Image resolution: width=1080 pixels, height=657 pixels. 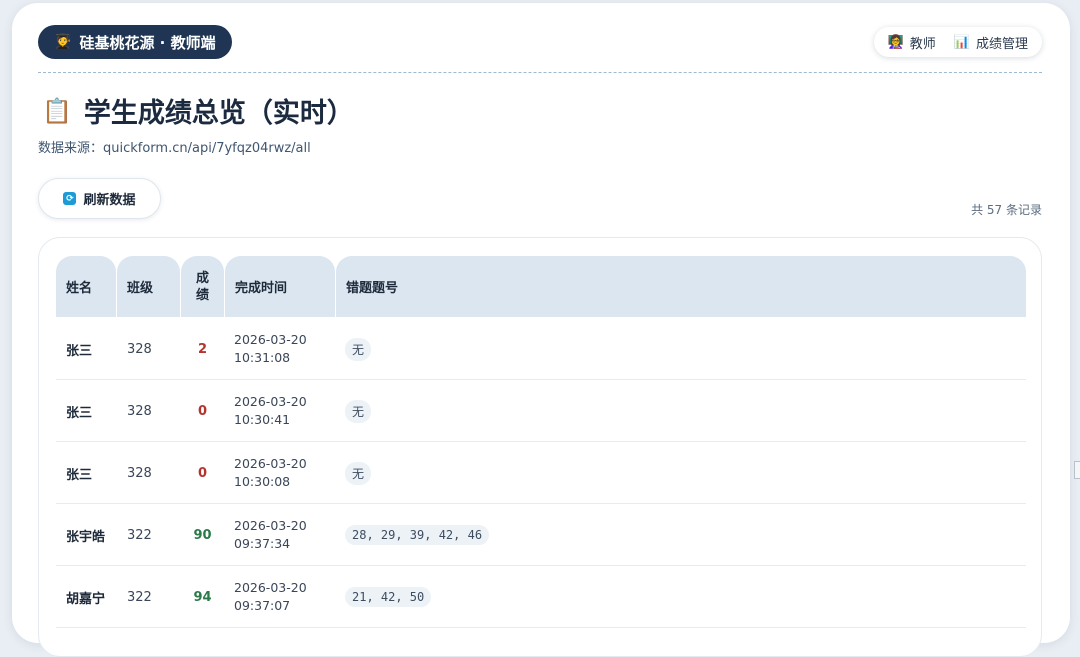 I want to click on cell-score: 94, so click(x=202, y=597).